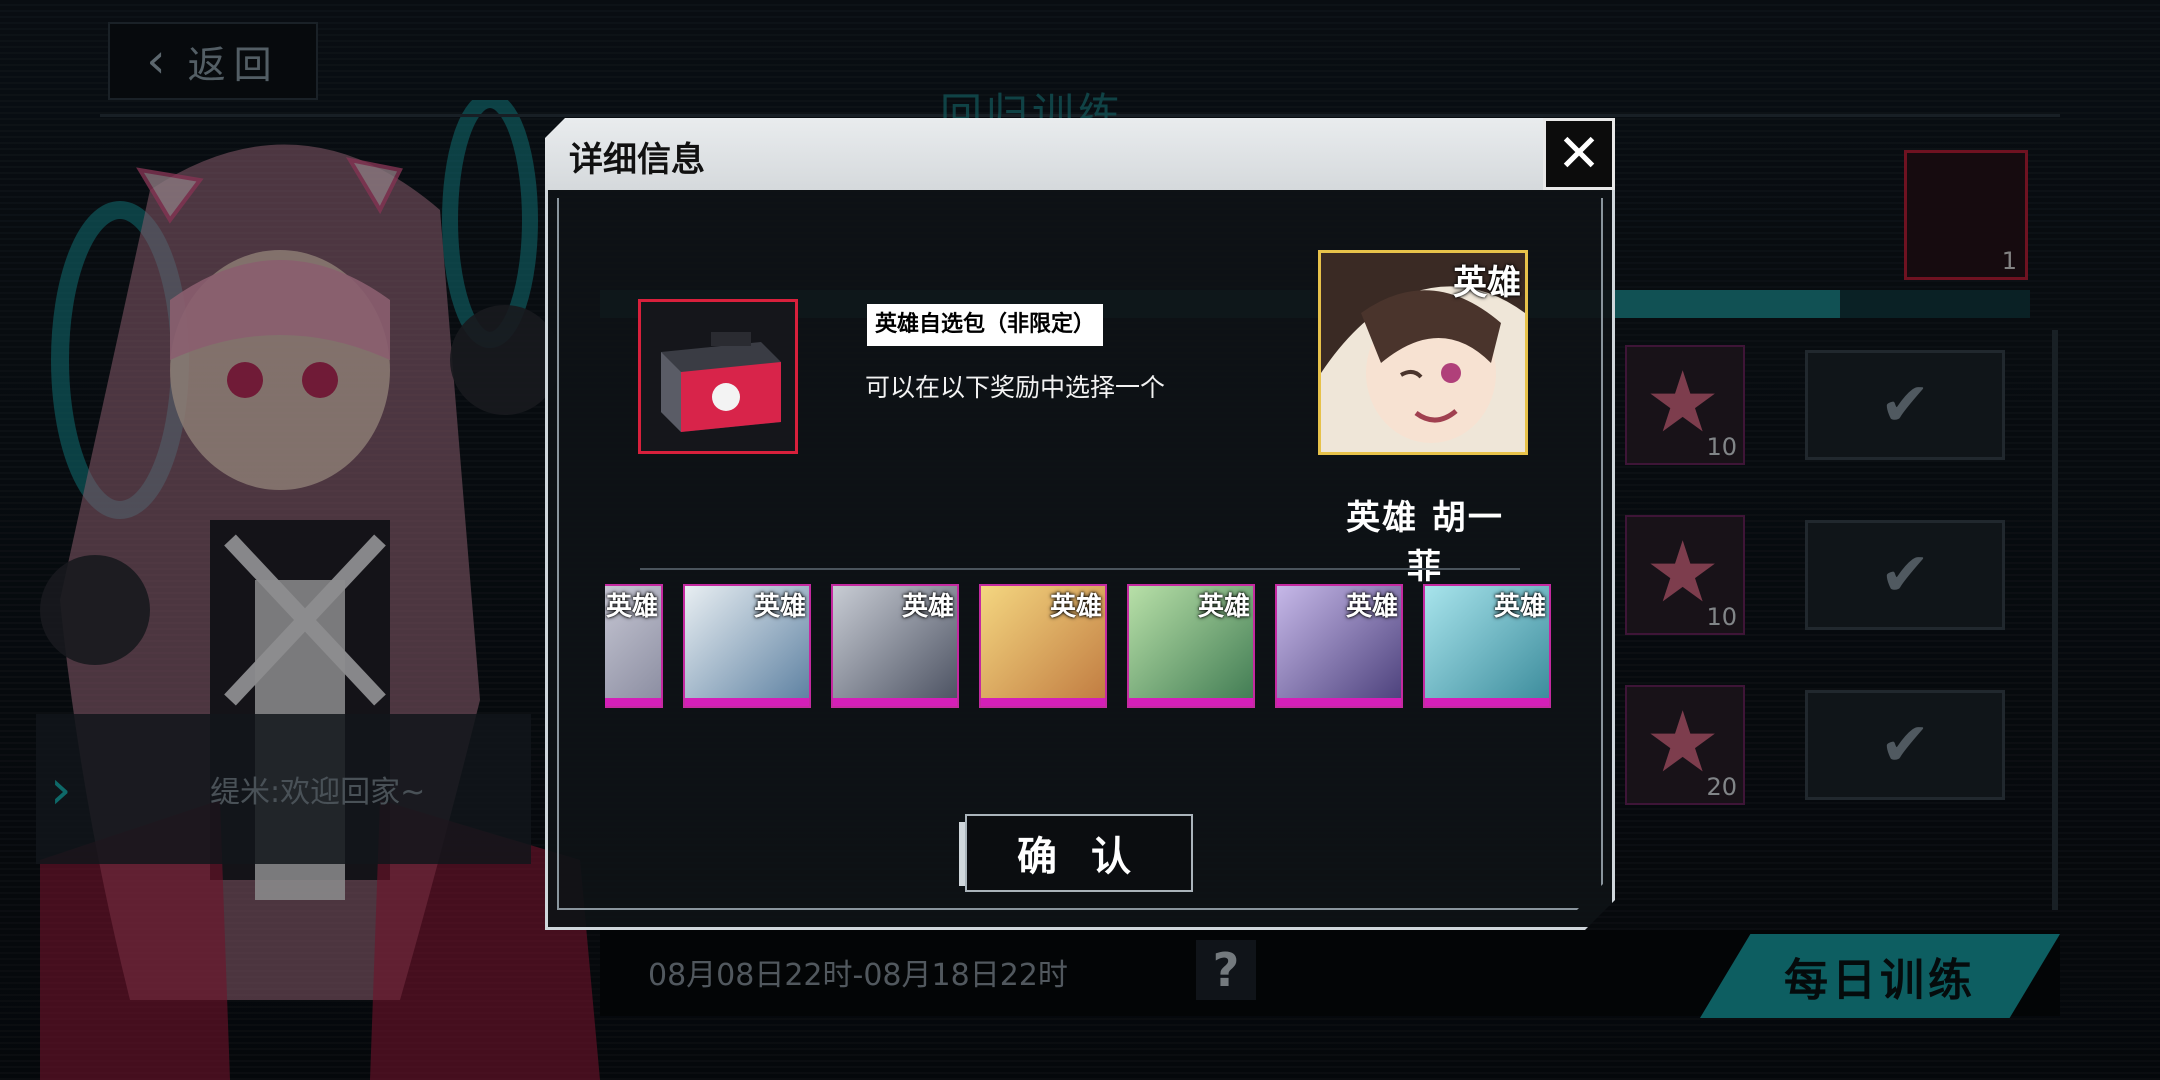 This screenshot has width=2160, height=1080. Describe the element at coordinates (1425, 542) in the screenshot. I see `selected-hero-name: 英雄 胡一菲` at that location.